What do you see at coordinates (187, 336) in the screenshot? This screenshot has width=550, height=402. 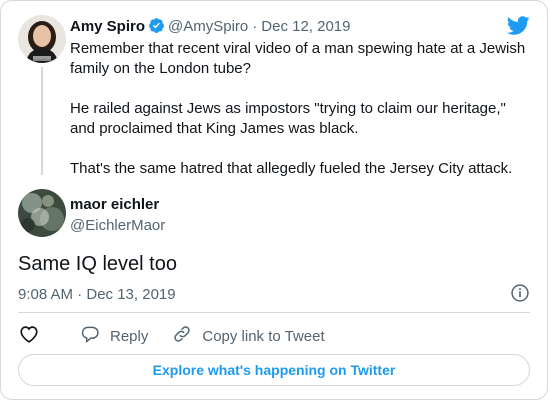 I see `link-icon` at bounding box center [187, 336].